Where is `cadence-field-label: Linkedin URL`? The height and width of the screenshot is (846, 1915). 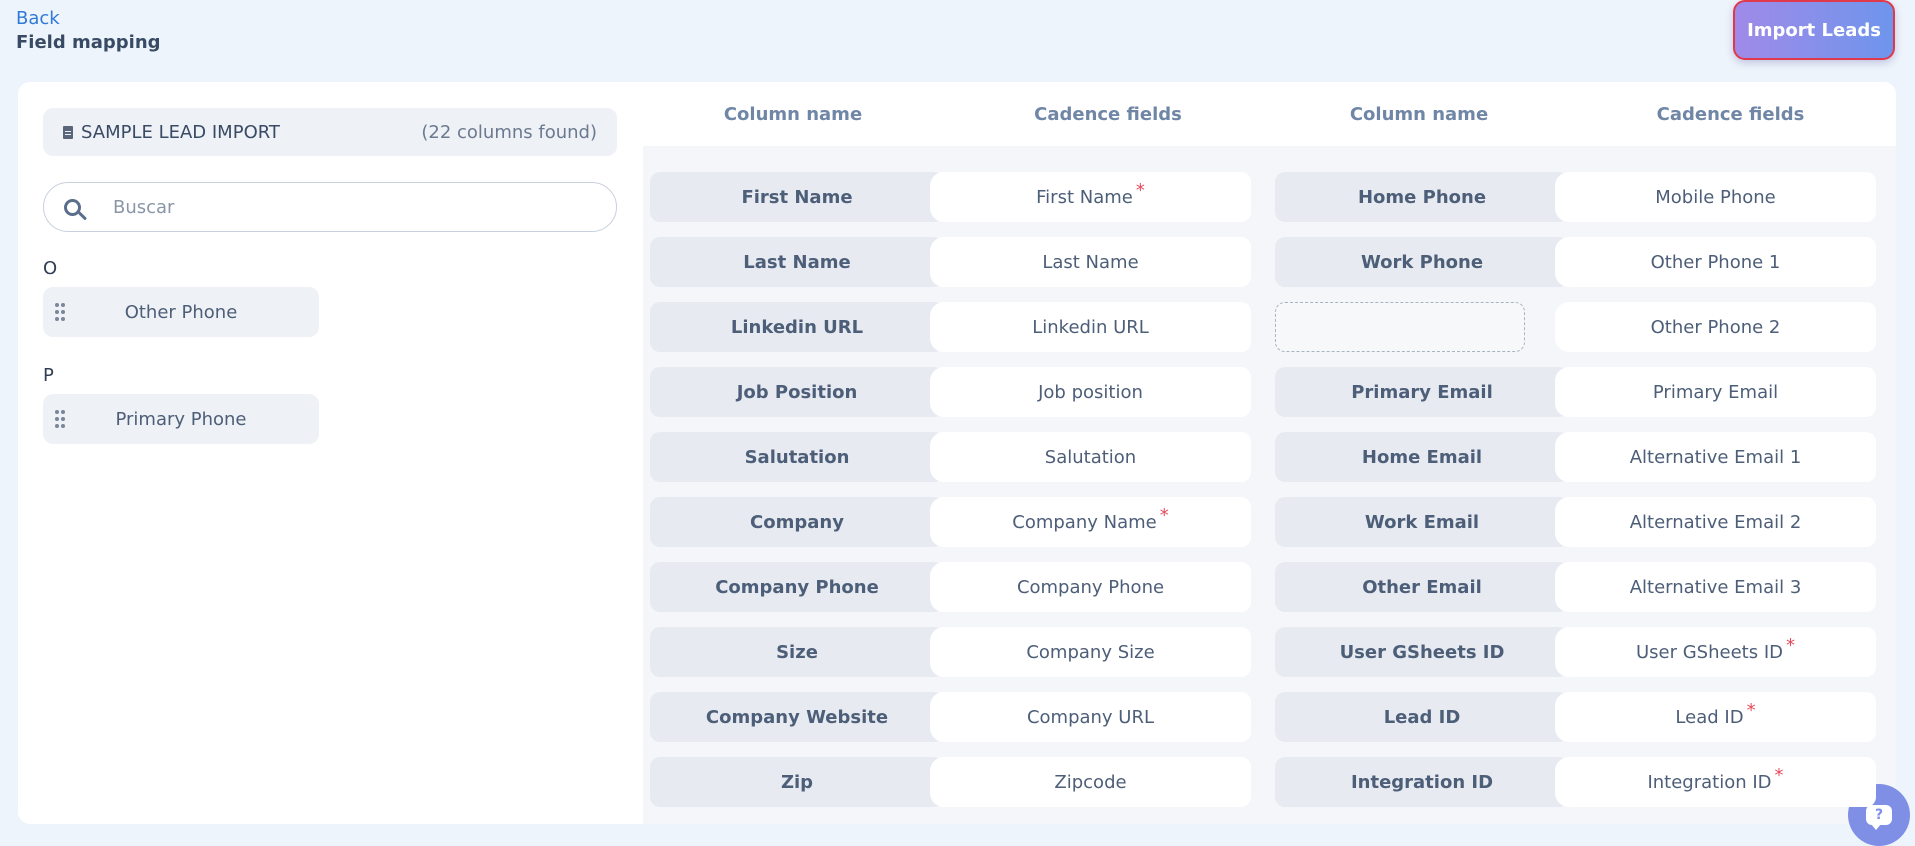
cadence-field-label: Linkedin URL is located at coordinates (1090, 327).